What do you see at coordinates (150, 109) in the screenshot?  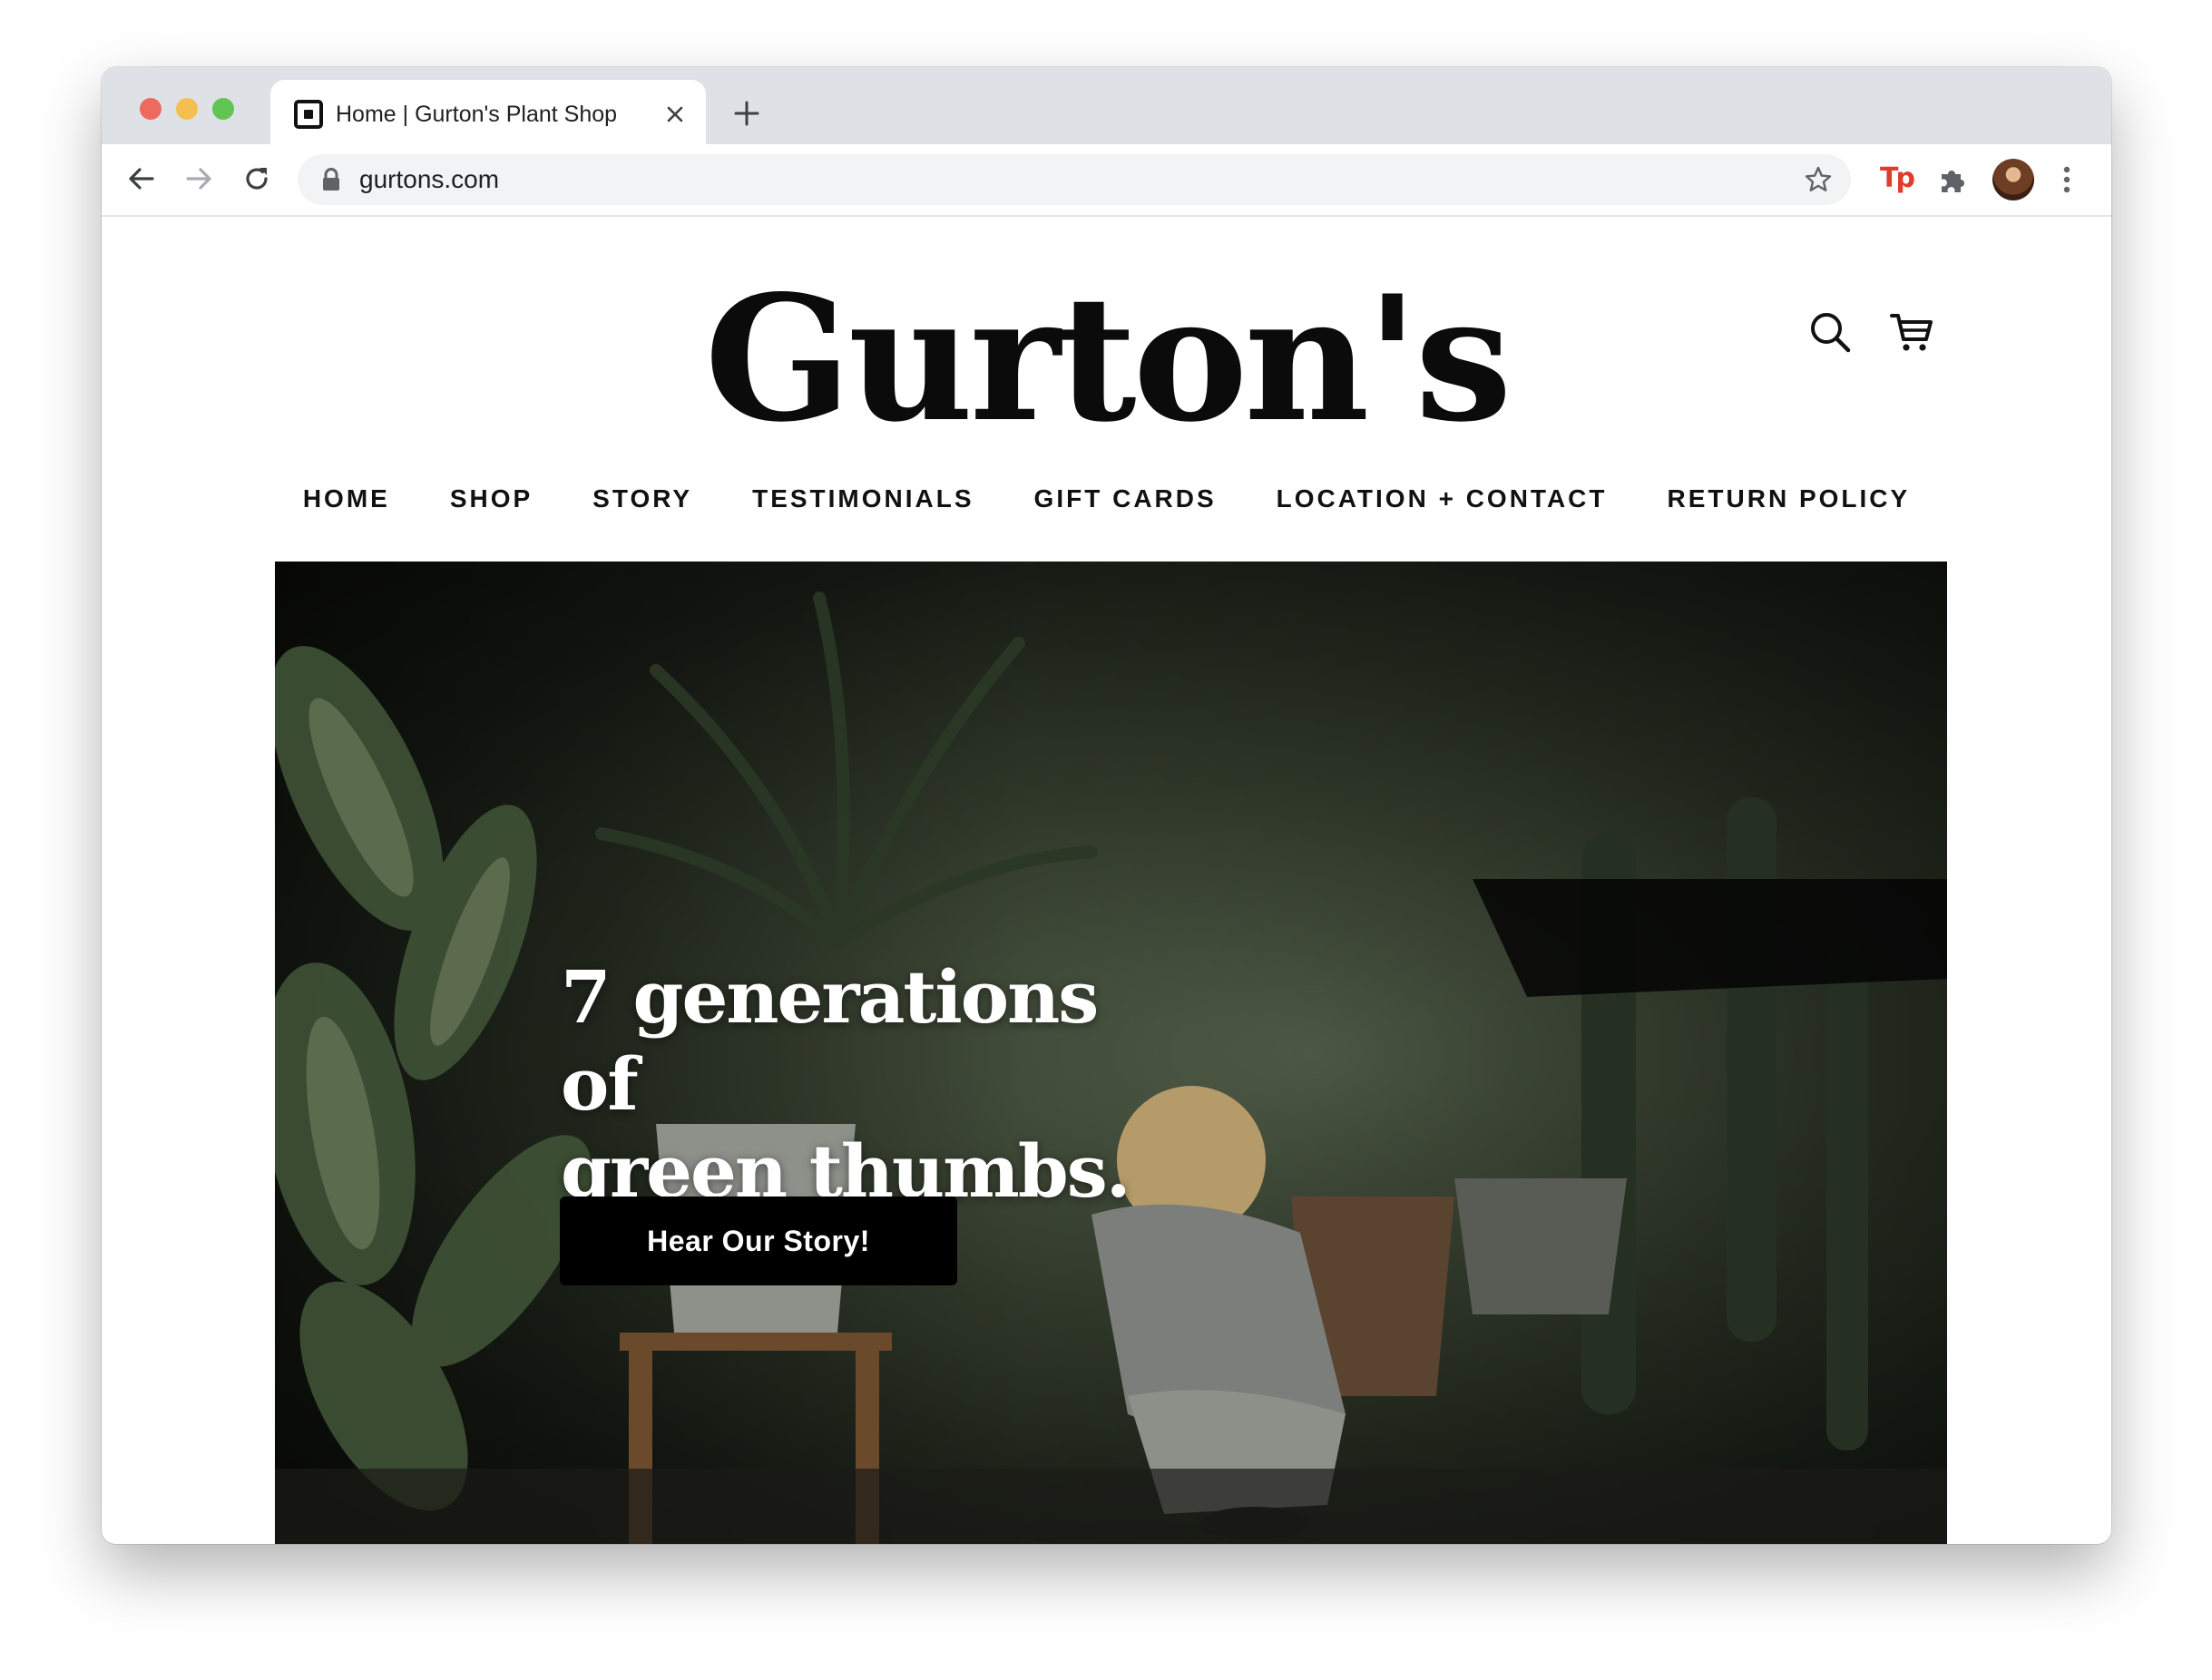 I see `close-window-button` at bounding box center [150, 109].